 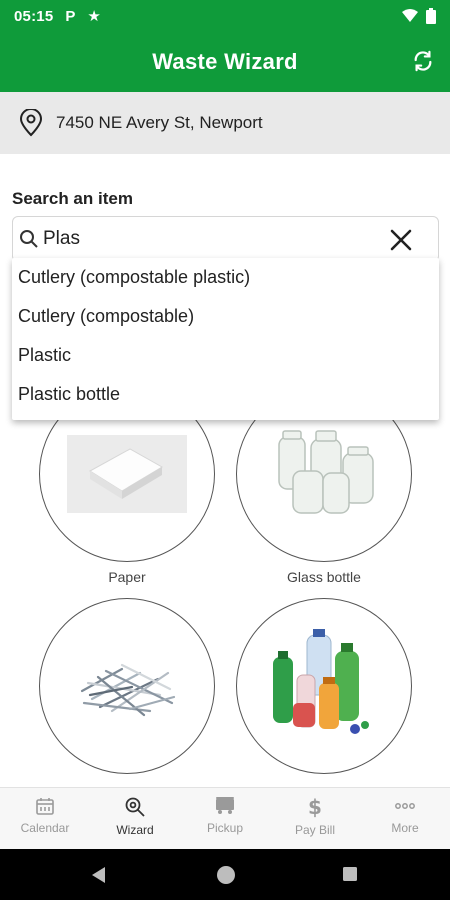 I want to click on nav-pickup: Pickup, so click(x=225, y=818).